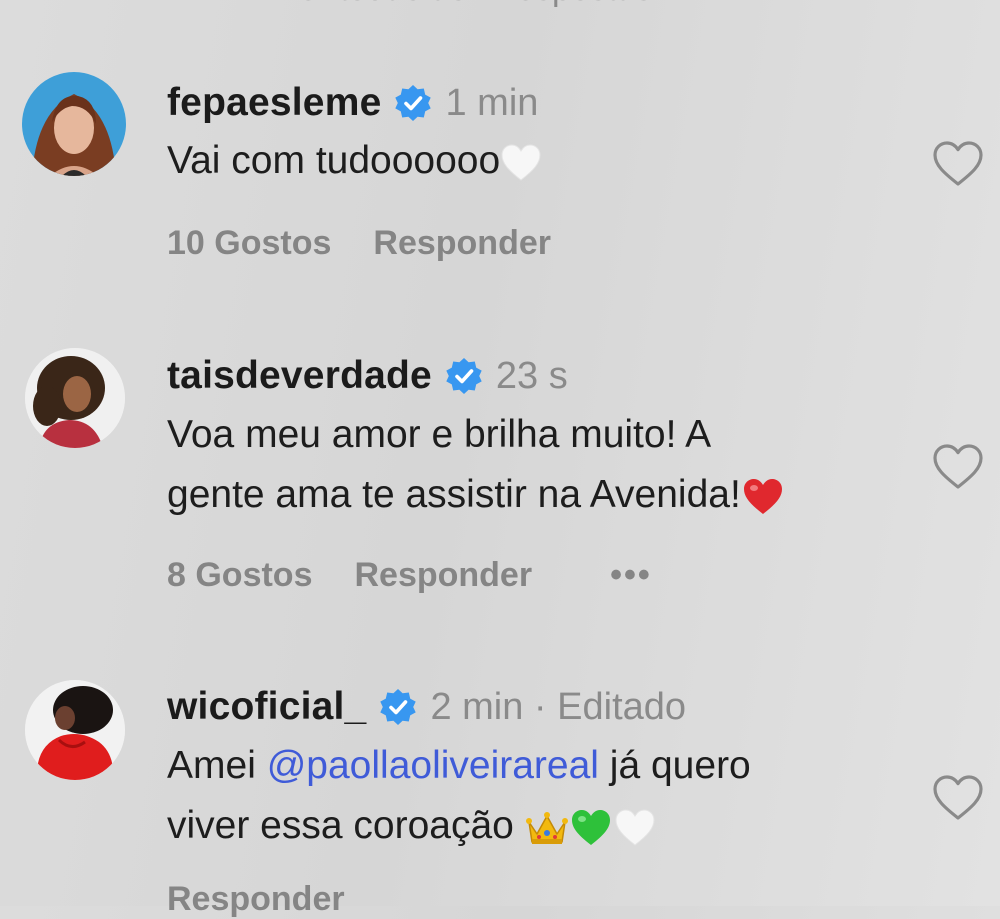  I want to click on crown-emoji-icon, so click(546, 827).